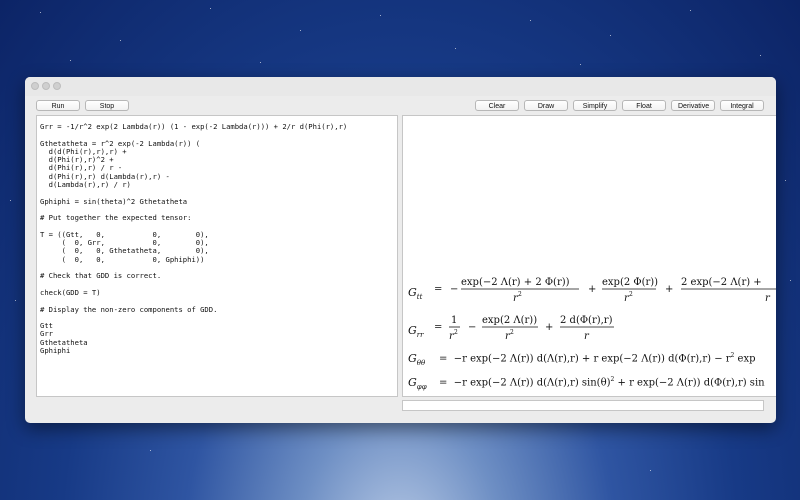  Describe the element at coordinates (595, 105) in the screenshot. I see `simplify-button: Simplify` at that location.